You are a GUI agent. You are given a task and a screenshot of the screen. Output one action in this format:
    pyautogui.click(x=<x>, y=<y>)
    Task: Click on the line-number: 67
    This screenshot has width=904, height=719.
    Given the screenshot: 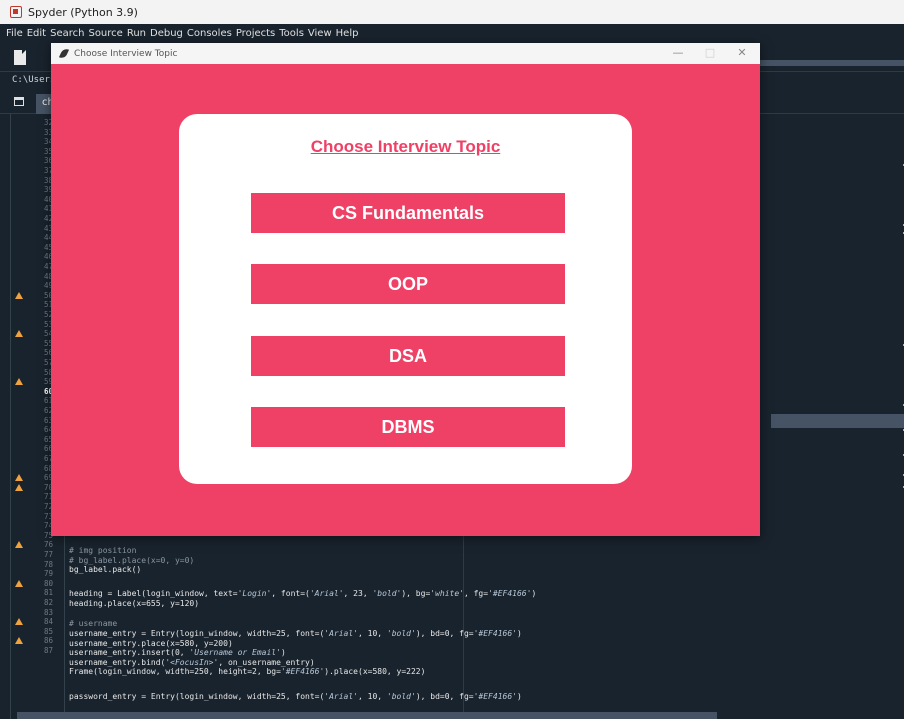 What is the action you would take?
    pyautogui.click(x=48, y=458)
    